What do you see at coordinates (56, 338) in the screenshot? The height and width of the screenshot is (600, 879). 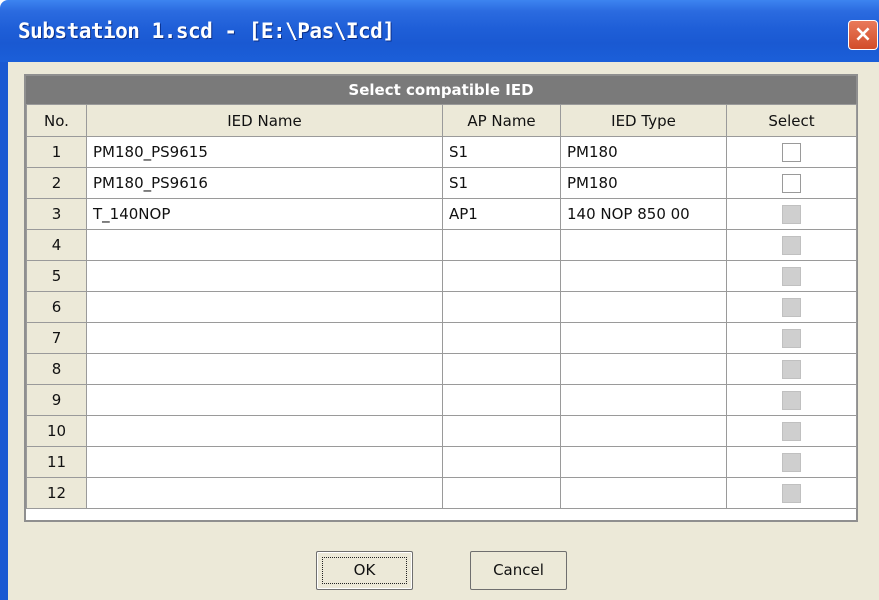 I see `row-number: 7` at bounding box center [56, 338].